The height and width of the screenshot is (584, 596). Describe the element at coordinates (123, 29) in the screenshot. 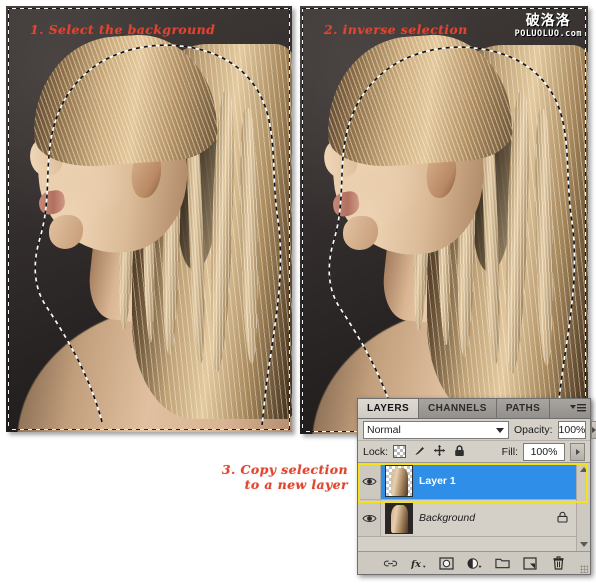

I see `annotation-step-1: 1. Select the background` at that location.